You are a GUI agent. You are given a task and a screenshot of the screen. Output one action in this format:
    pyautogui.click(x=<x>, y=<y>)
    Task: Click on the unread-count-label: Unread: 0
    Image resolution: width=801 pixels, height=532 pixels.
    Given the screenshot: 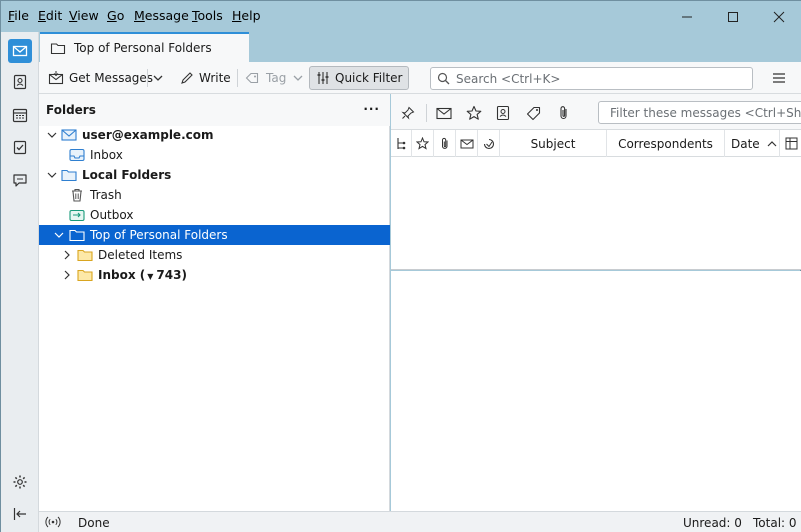 What is the action you would take?
    pyautogui.click(x=712, y=523)
    